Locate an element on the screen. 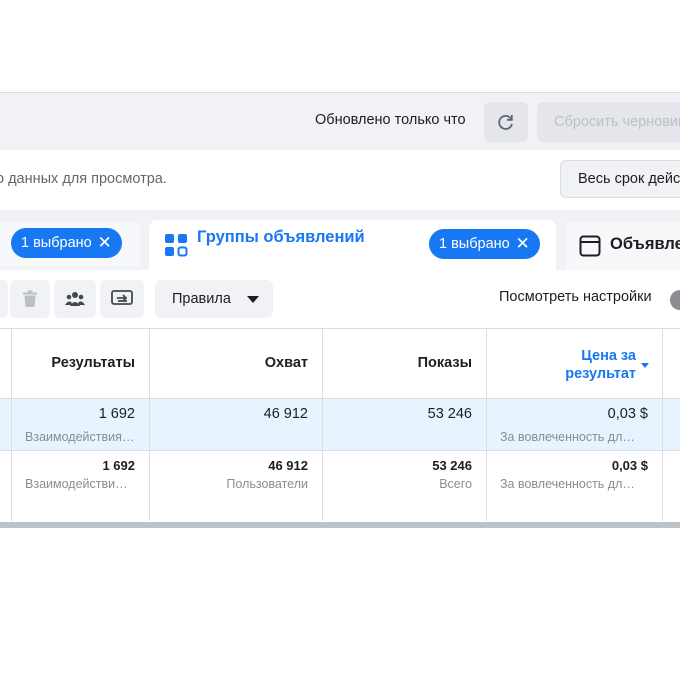 Image resolution: width=680 pixels, height=700 pixels. view-settings-label: Посмотреть настройки is located at coordinates (575, 297).